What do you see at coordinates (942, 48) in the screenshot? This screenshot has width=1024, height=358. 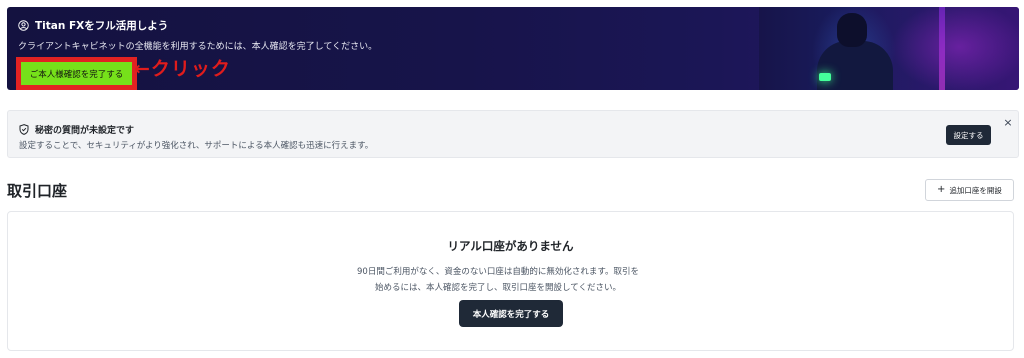 I see `neon-light-decoration` at bounding box center [942, 48].